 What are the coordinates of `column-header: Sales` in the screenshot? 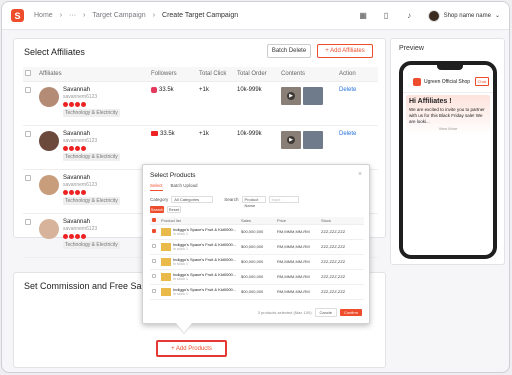 It's located at (257, 221).